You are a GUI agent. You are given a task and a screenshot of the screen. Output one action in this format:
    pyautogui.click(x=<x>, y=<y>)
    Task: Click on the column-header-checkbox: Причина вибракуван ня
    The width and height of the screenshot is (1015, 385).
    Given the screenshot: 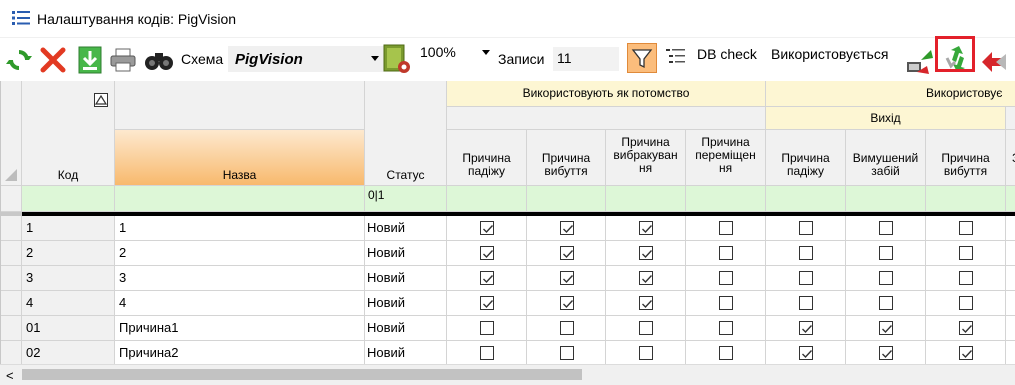 What is the action you would take?
    pyautogui.click(x=646, y=158)
    